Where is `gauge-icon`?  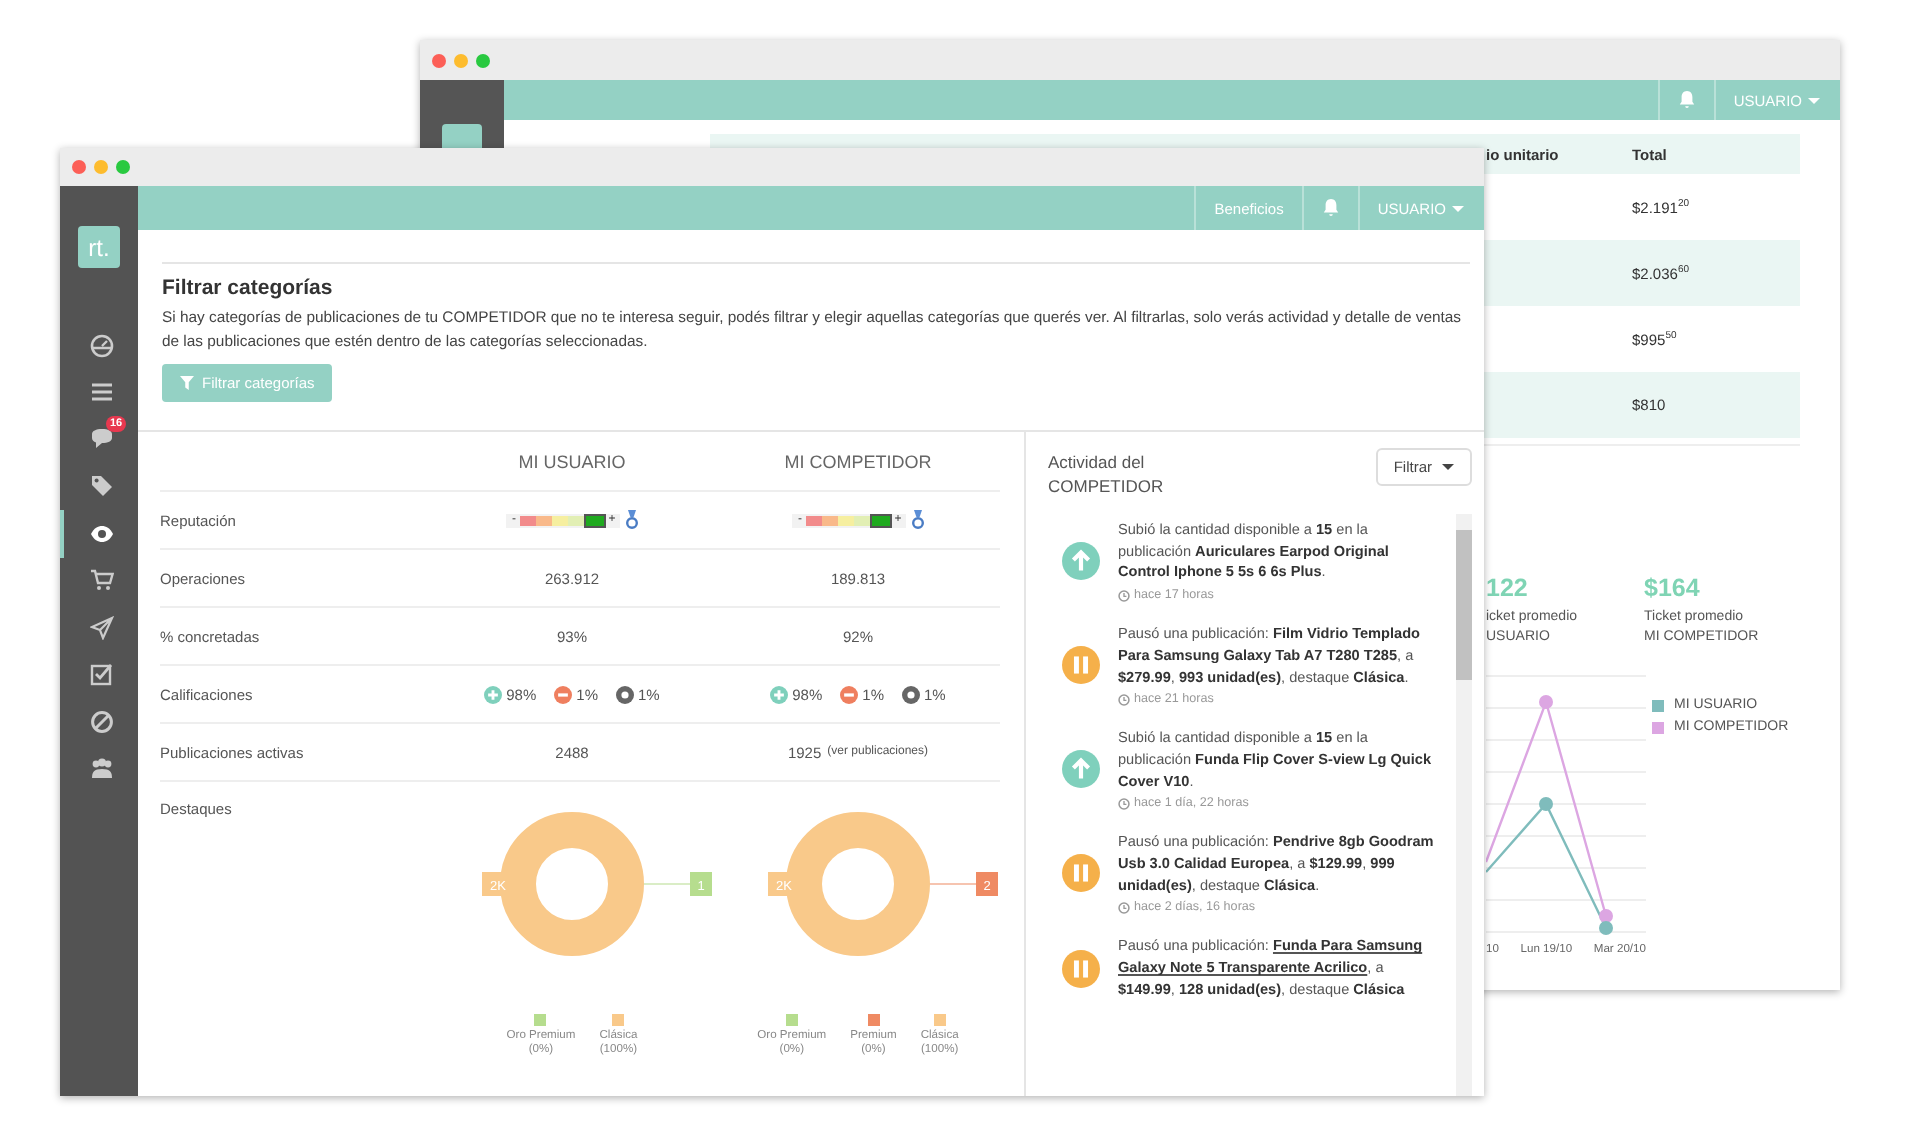 gauge-icon is located at coordinates (101, 345).